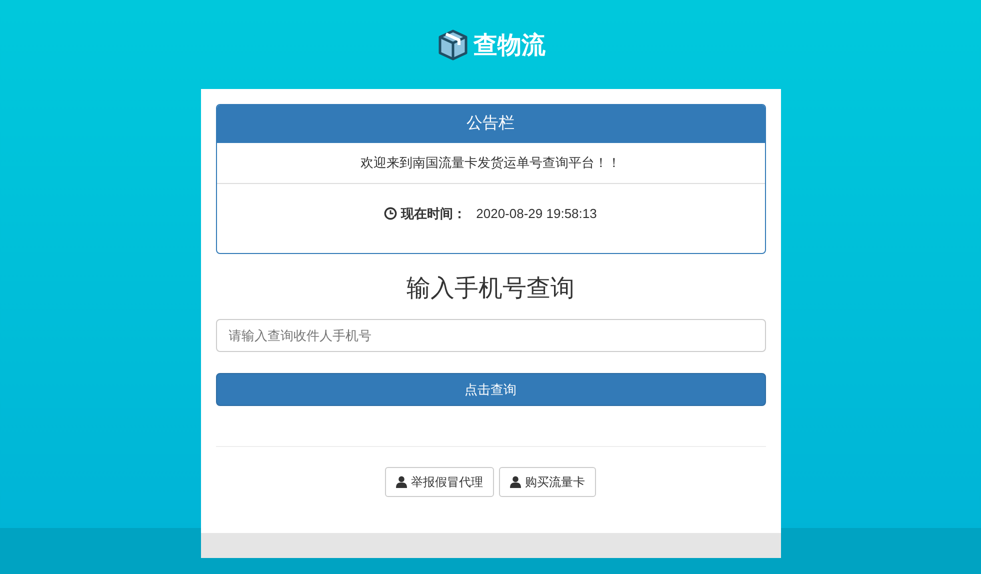 Image resolution: width=981 pixels, height=574 pixels. I want to click on clock-icon, so click(391, 213).